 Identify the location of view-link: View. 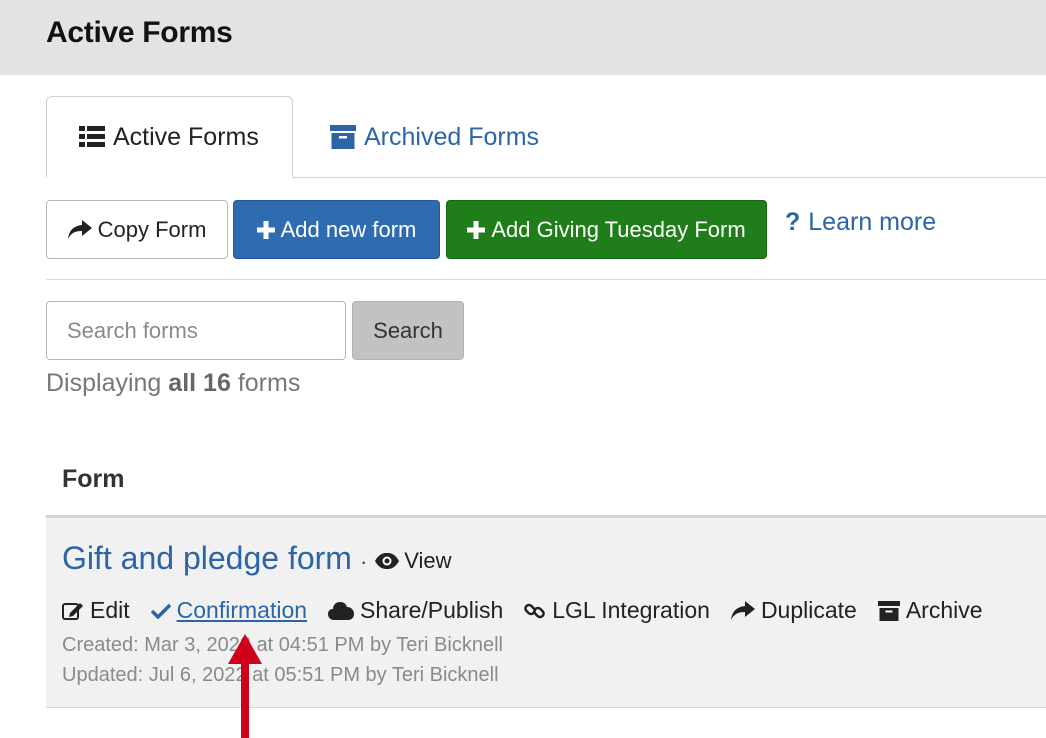
(413, 561).